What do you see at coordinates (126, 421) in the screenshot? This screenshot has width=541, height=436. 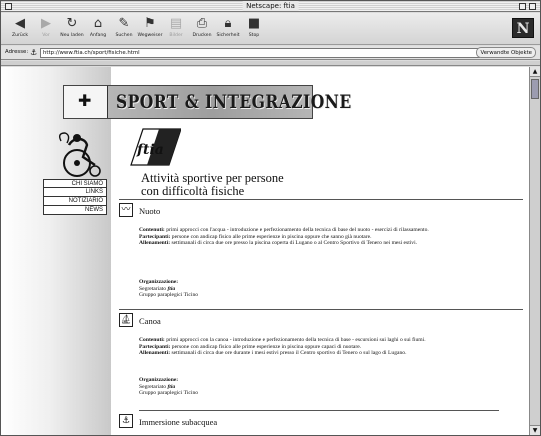 I see `diver-icon: ⚓` at bounding box center [126, 421].